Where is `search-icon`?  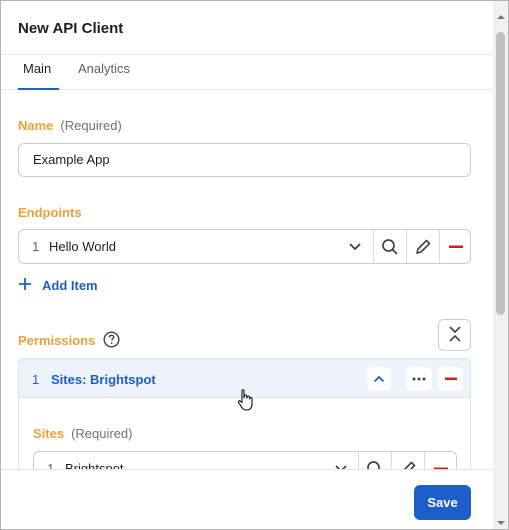 search-icon is located at coordinates (390, 246).